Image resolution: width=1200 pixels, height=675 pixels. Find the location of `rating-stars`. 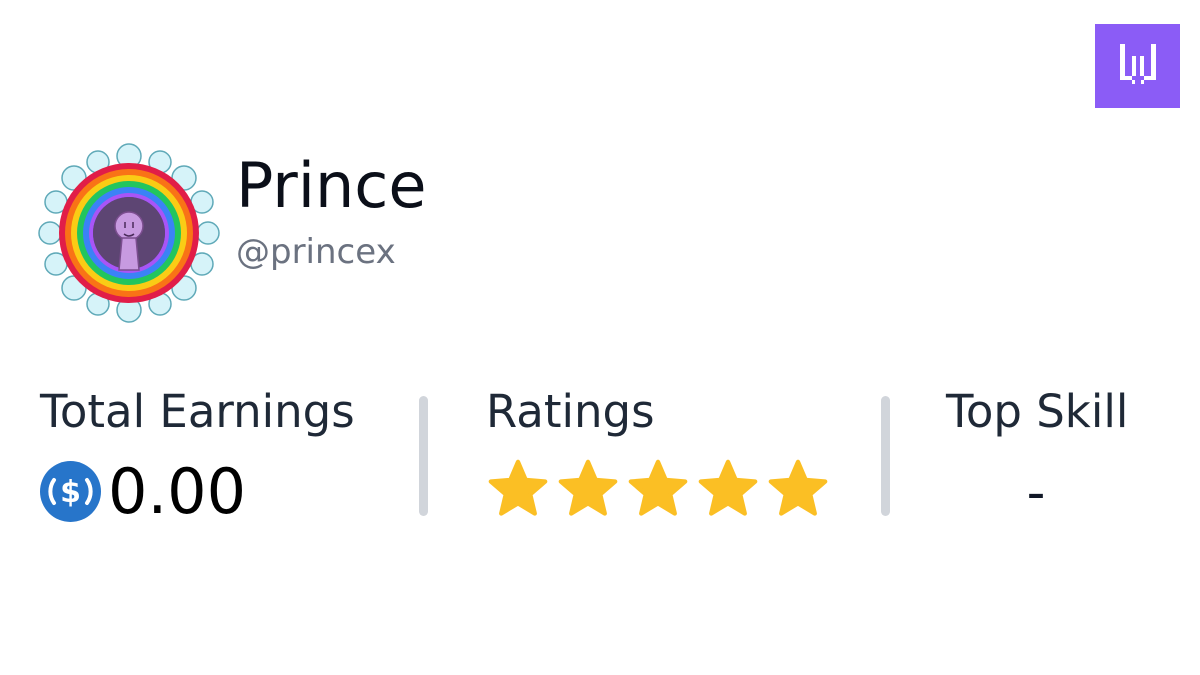

rating-stars is located at coordinates (658, 489).